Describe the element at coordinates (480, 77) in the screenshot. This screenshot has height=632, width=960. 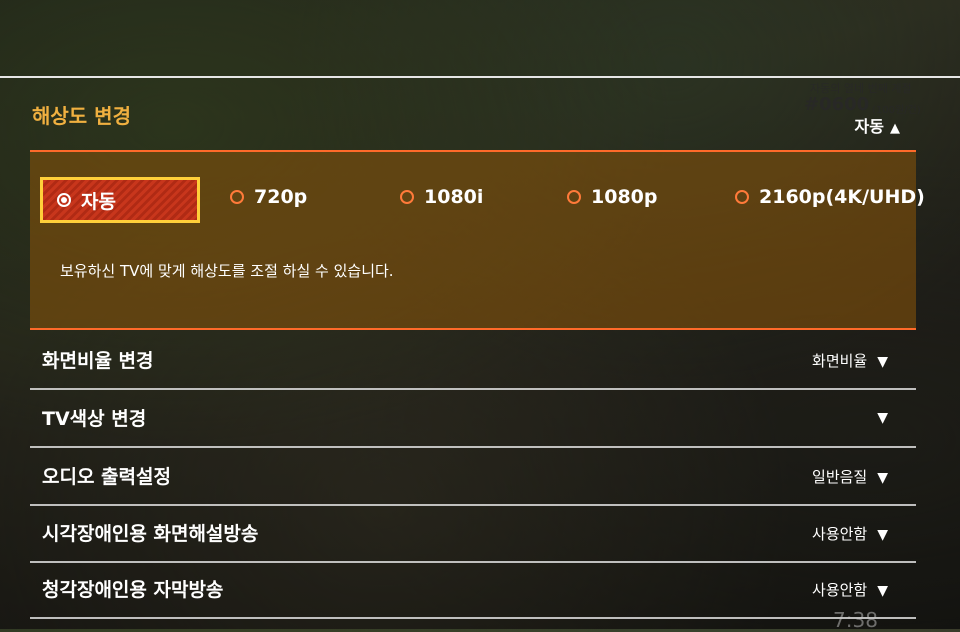
I see `top-divider` at that location.